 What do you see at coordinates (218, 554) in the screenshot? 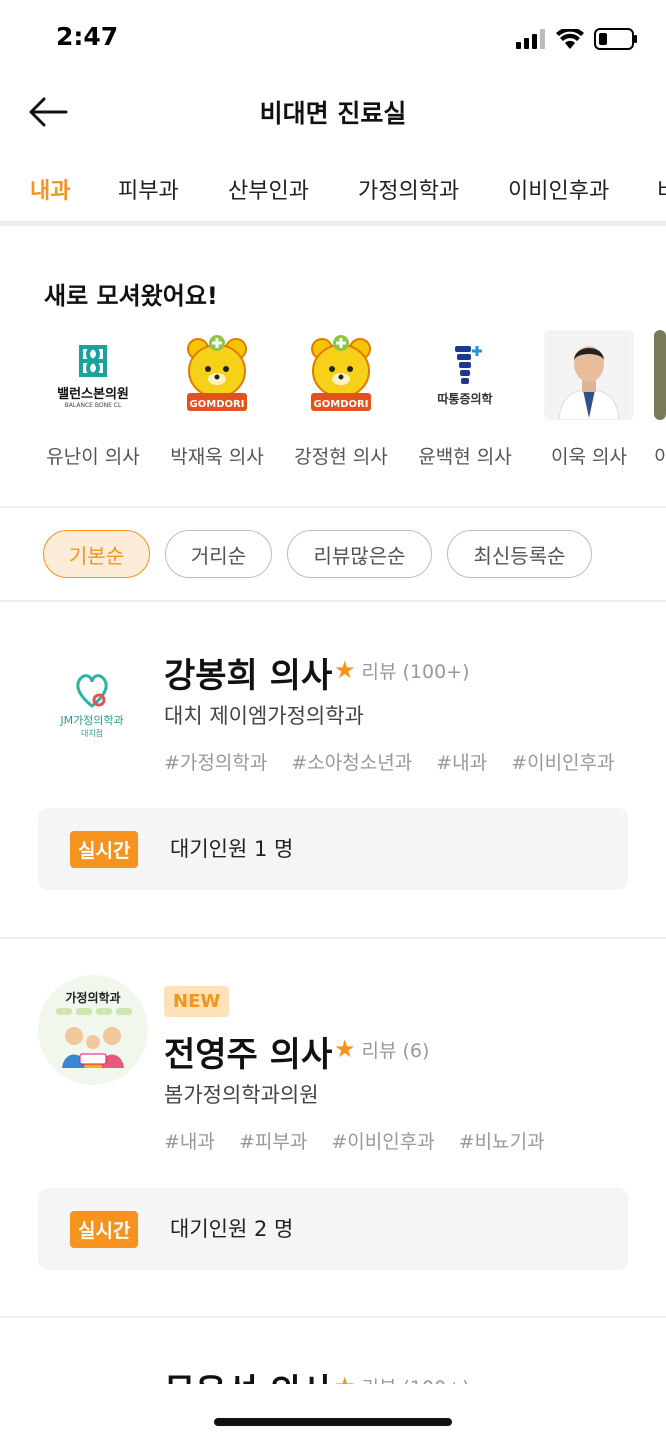
I see `sort-distance-chip: 거리순` at bounding box center [218, 554].